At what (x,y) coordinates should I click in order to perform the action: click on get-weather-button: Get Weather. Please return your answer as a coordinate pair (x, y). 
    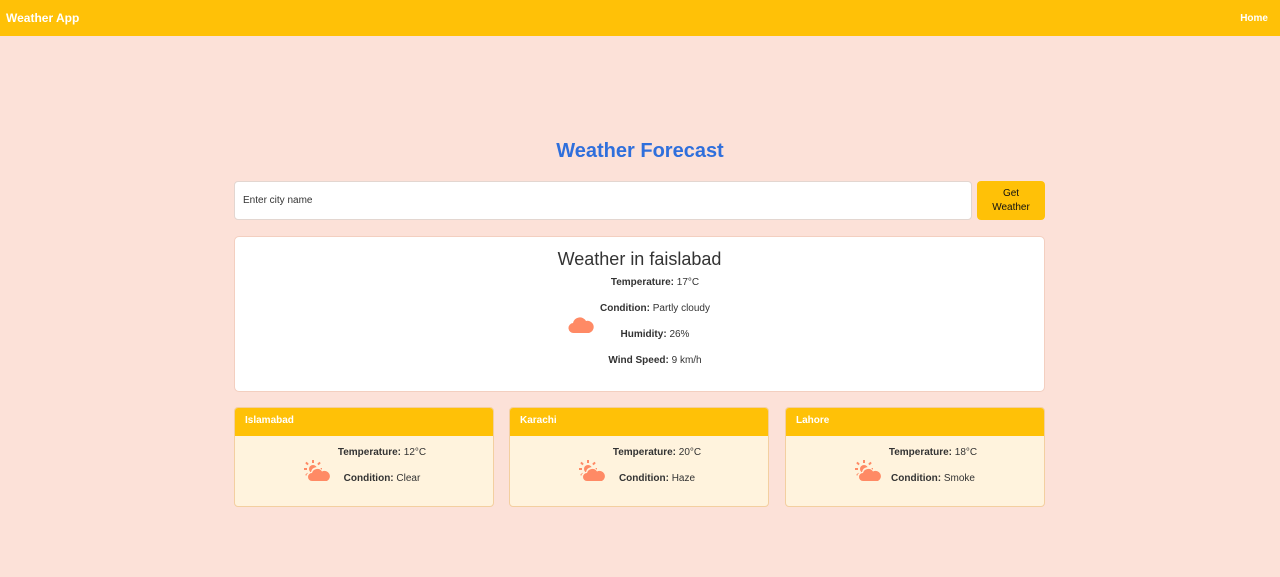
    Looking at the image, I should click on (1011, 200).